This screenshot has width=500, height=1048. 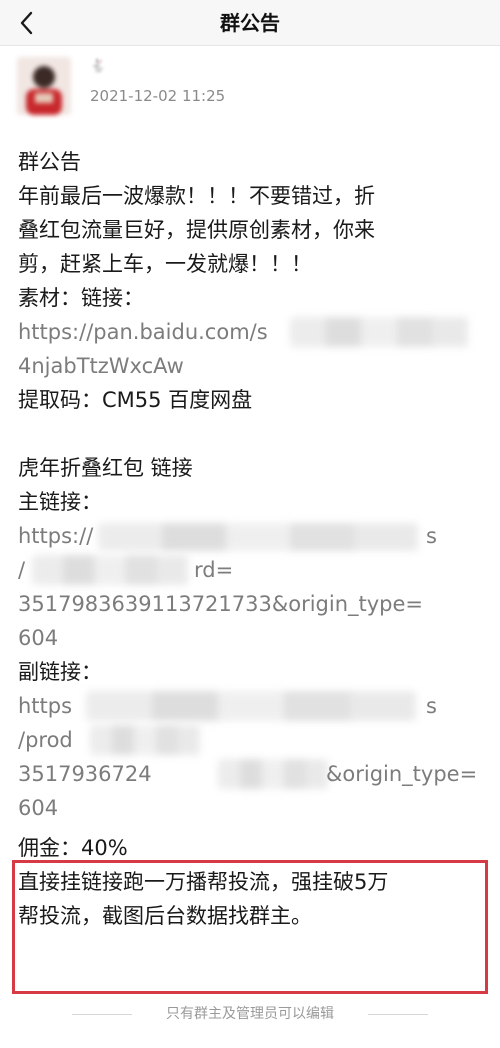 What do you see at coordinates (253, 740) in the screenshot?
I see `sub-link: /prod` at bounding box center [253, 740].